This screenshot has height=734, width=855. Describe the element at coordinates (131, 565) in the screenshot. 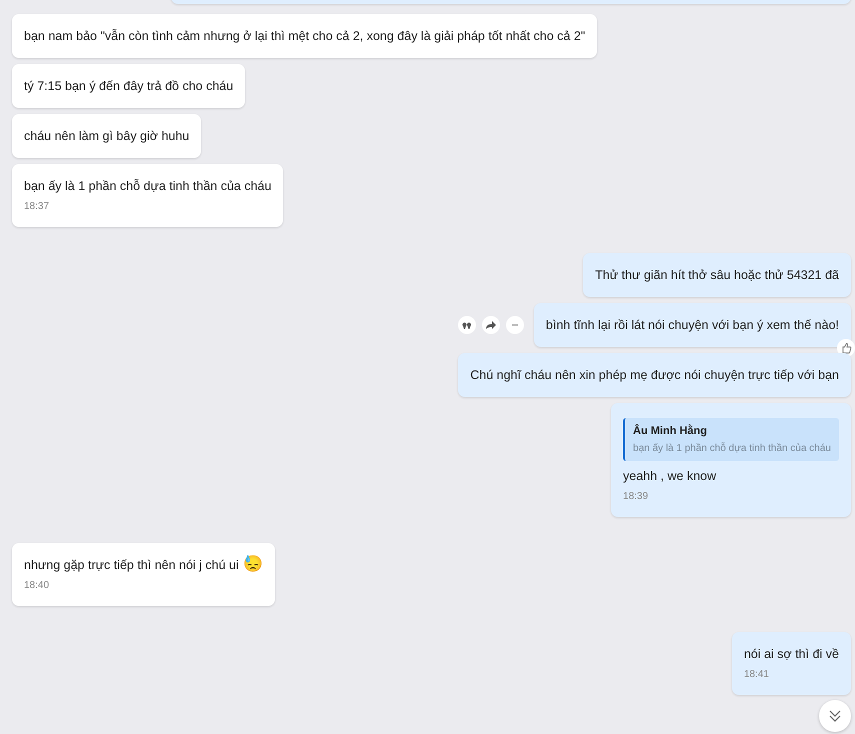

I see `message-text: nhưng gặp trực tiếp thì nên nói j chú ui` at that location.